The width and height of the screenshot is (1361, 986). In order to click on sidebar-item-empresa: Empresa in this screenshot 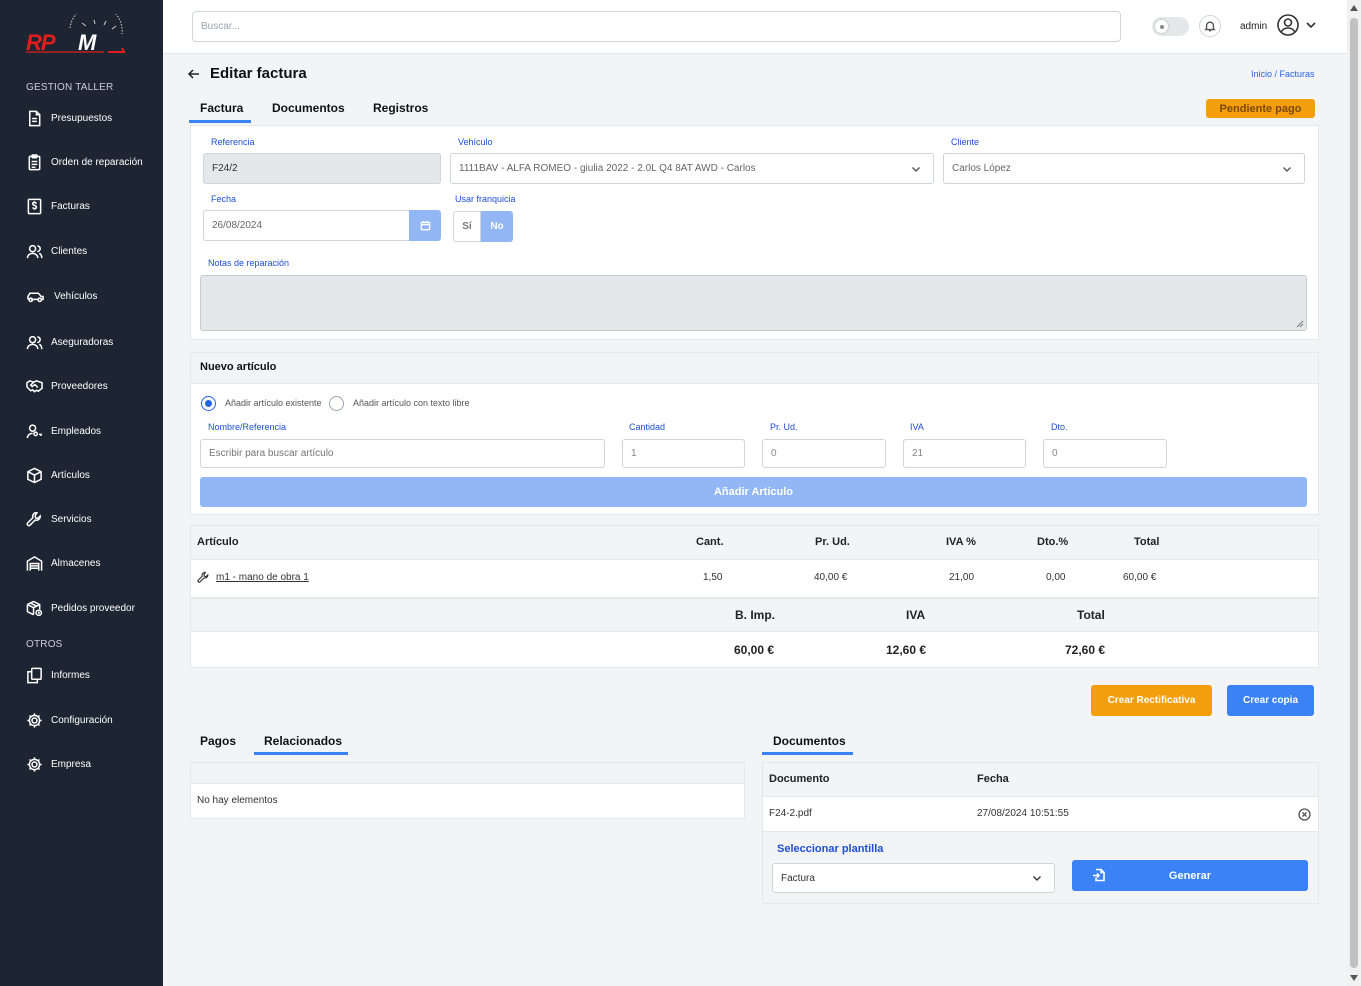, I will do `click(58, 764)`.